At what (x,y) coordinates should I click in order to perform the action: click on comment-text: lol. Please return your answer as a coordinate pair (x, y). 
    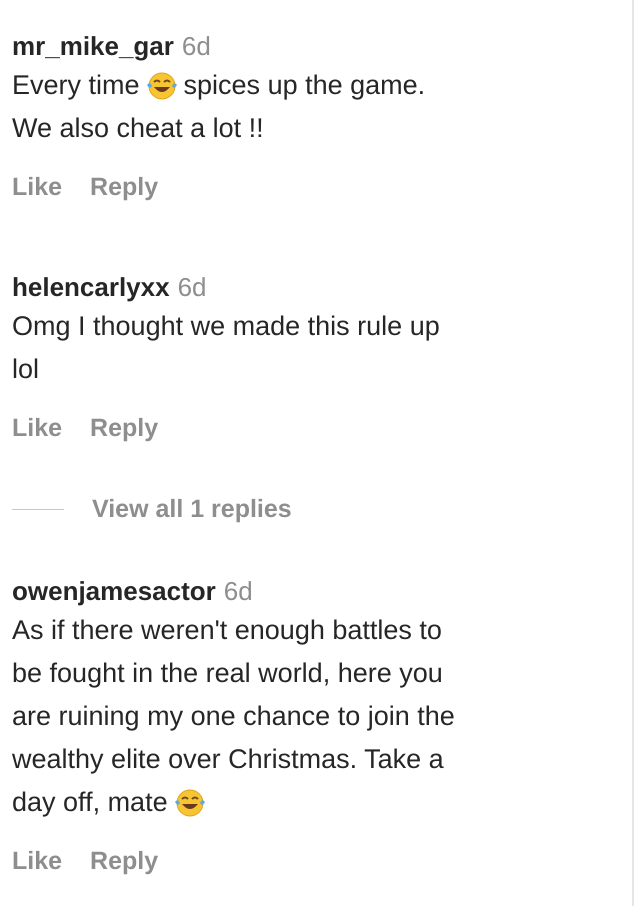
    Looking at the image, I should click on (26, 369).